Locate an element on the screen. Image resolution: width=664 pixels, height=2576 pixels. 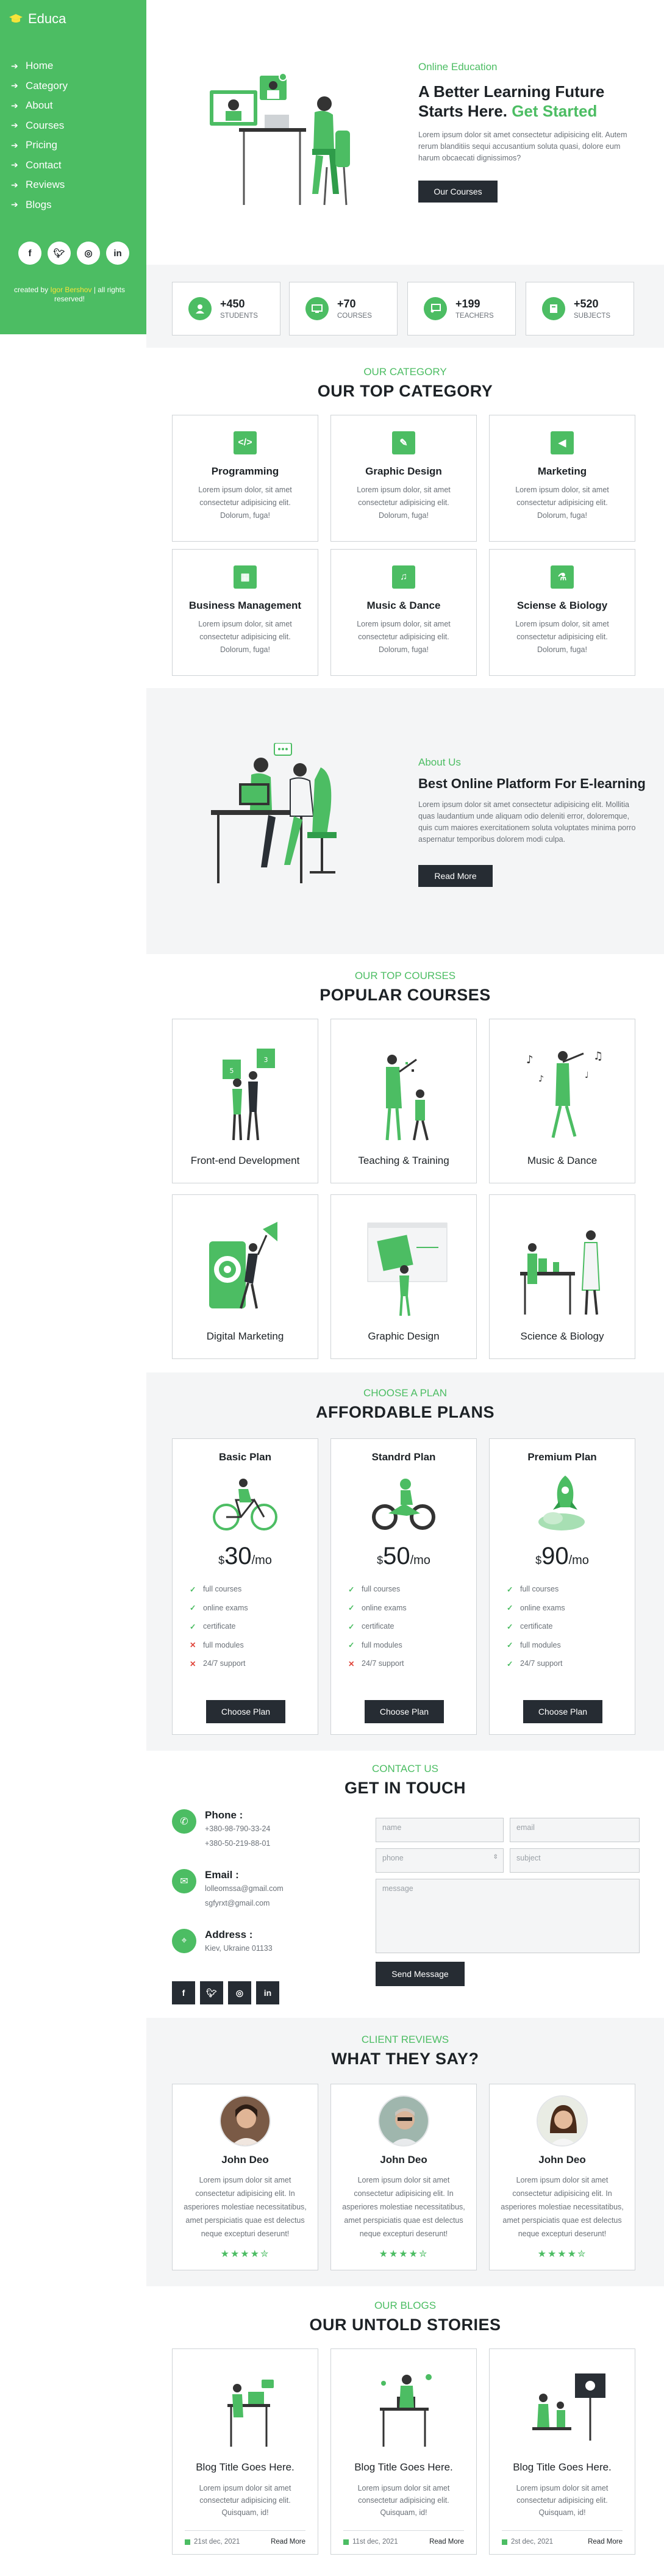
date-text: 11st dec, 2021 is located at coordinates (375, 2542).